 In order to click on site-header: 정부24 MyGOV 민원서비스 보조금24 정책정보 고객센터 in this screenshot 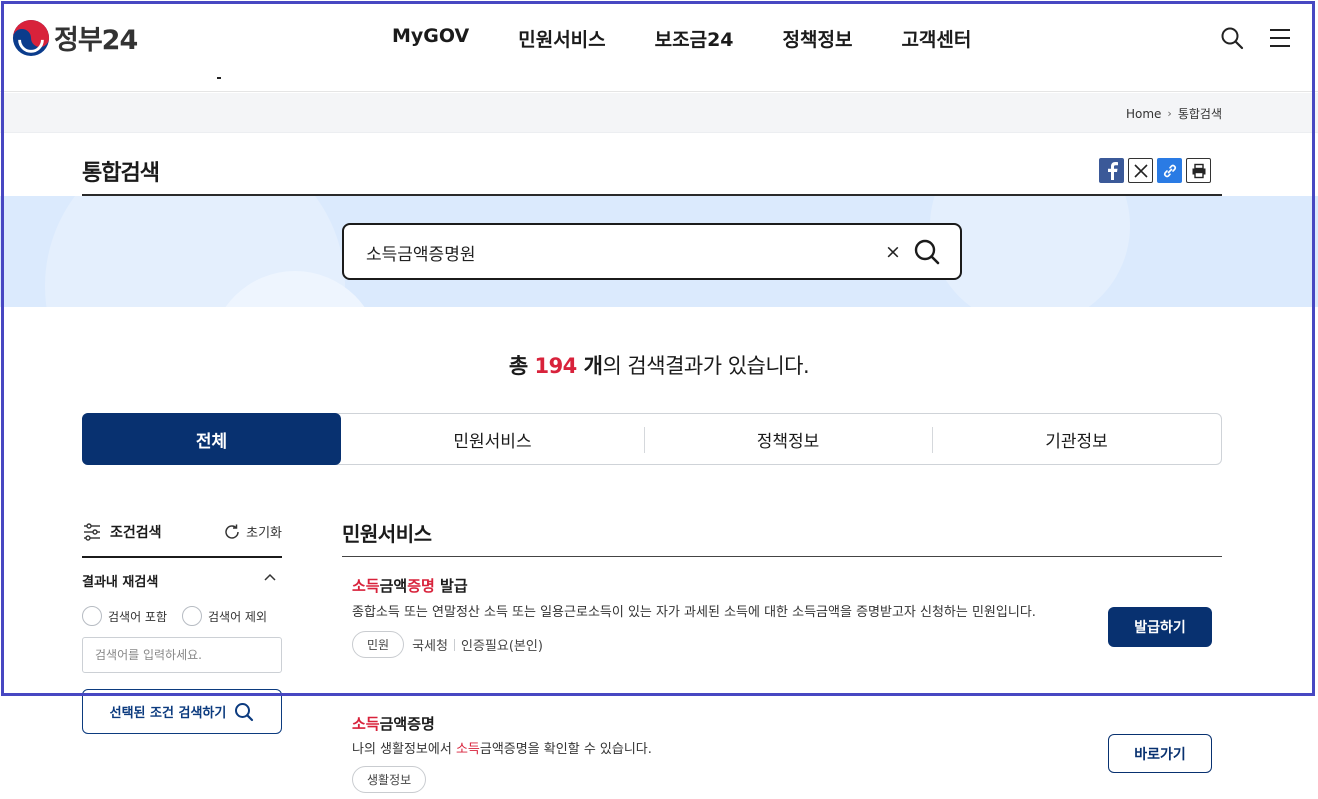, I will do `click(659, 46)`.